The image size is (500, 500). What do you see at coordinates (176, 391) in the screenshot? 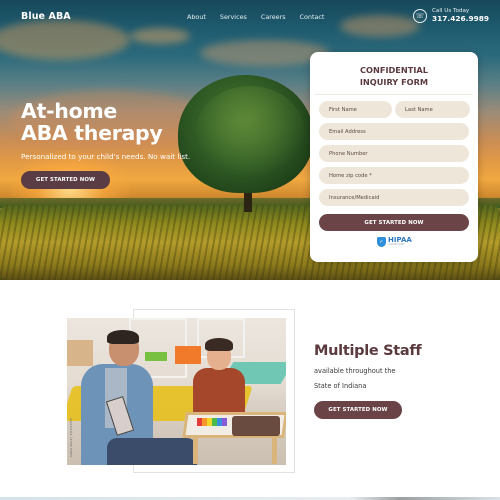
I see `therapy-photo: Adobe Stock | #######` at bounding box center [176, 391].